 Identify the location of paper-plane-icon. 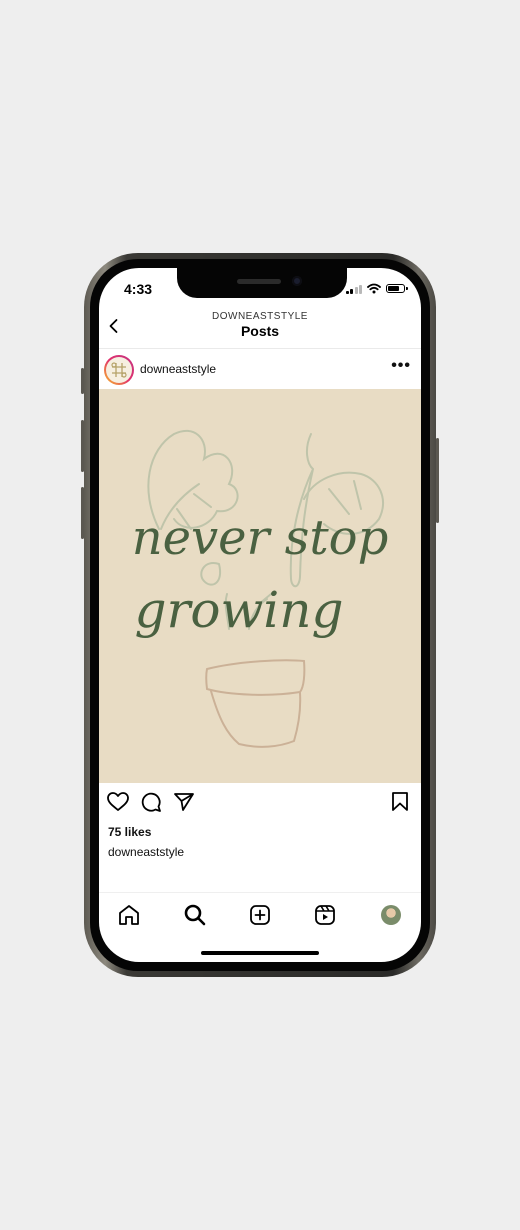
(184, 801).